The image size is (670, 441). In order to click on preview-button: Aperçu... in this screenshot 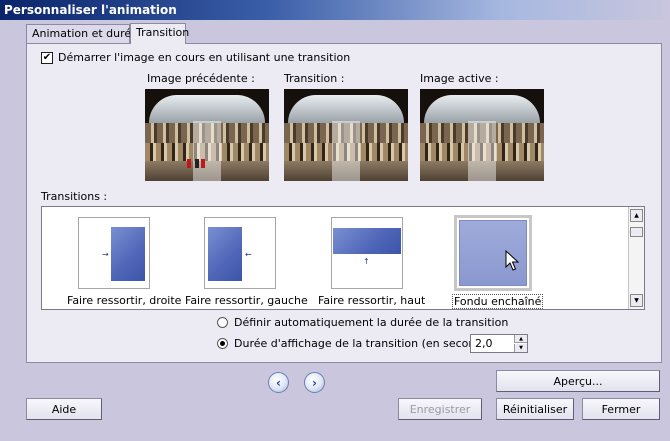, I will do `click(578, 381)`.